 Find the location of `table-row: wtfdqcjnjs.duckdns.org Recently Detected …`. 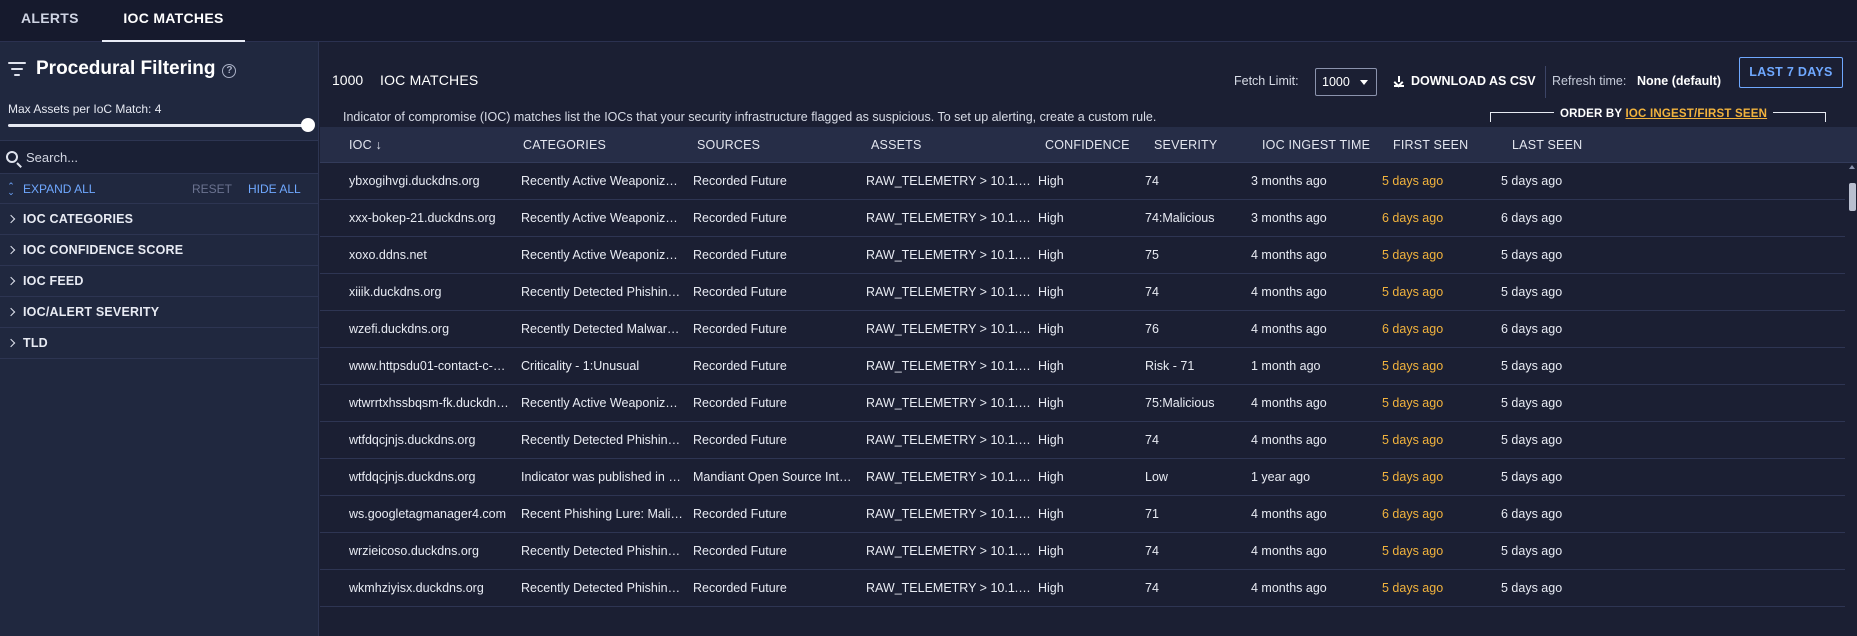

table-row: wtfdqcjnjs.duckdns.org Recently Detected … is located at coordinates (1082, 440).